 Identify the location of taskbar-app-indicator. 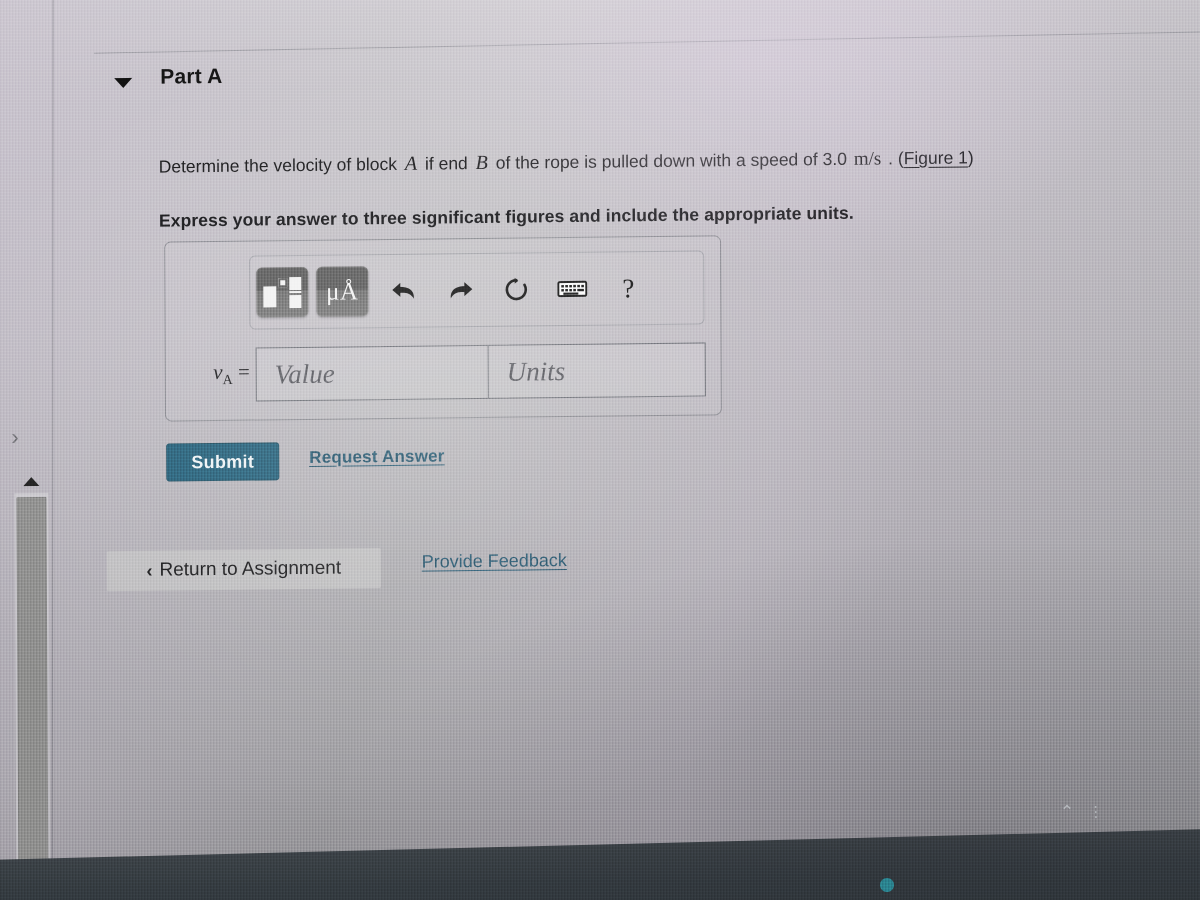
(887, 885).